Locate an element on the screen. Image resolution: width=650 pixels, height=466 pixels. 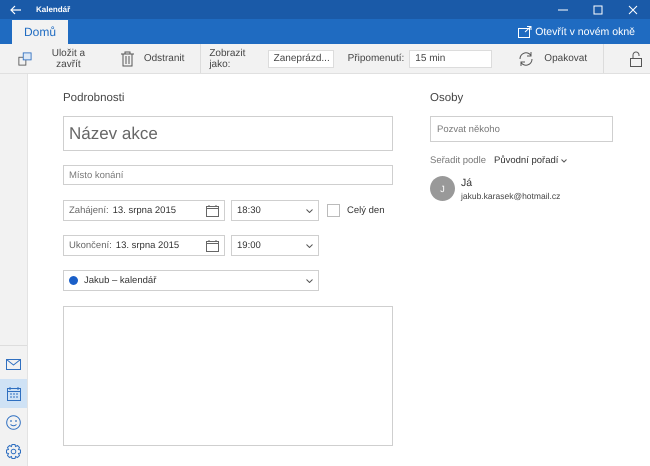
save-icon is located at coordinates (25, 58).